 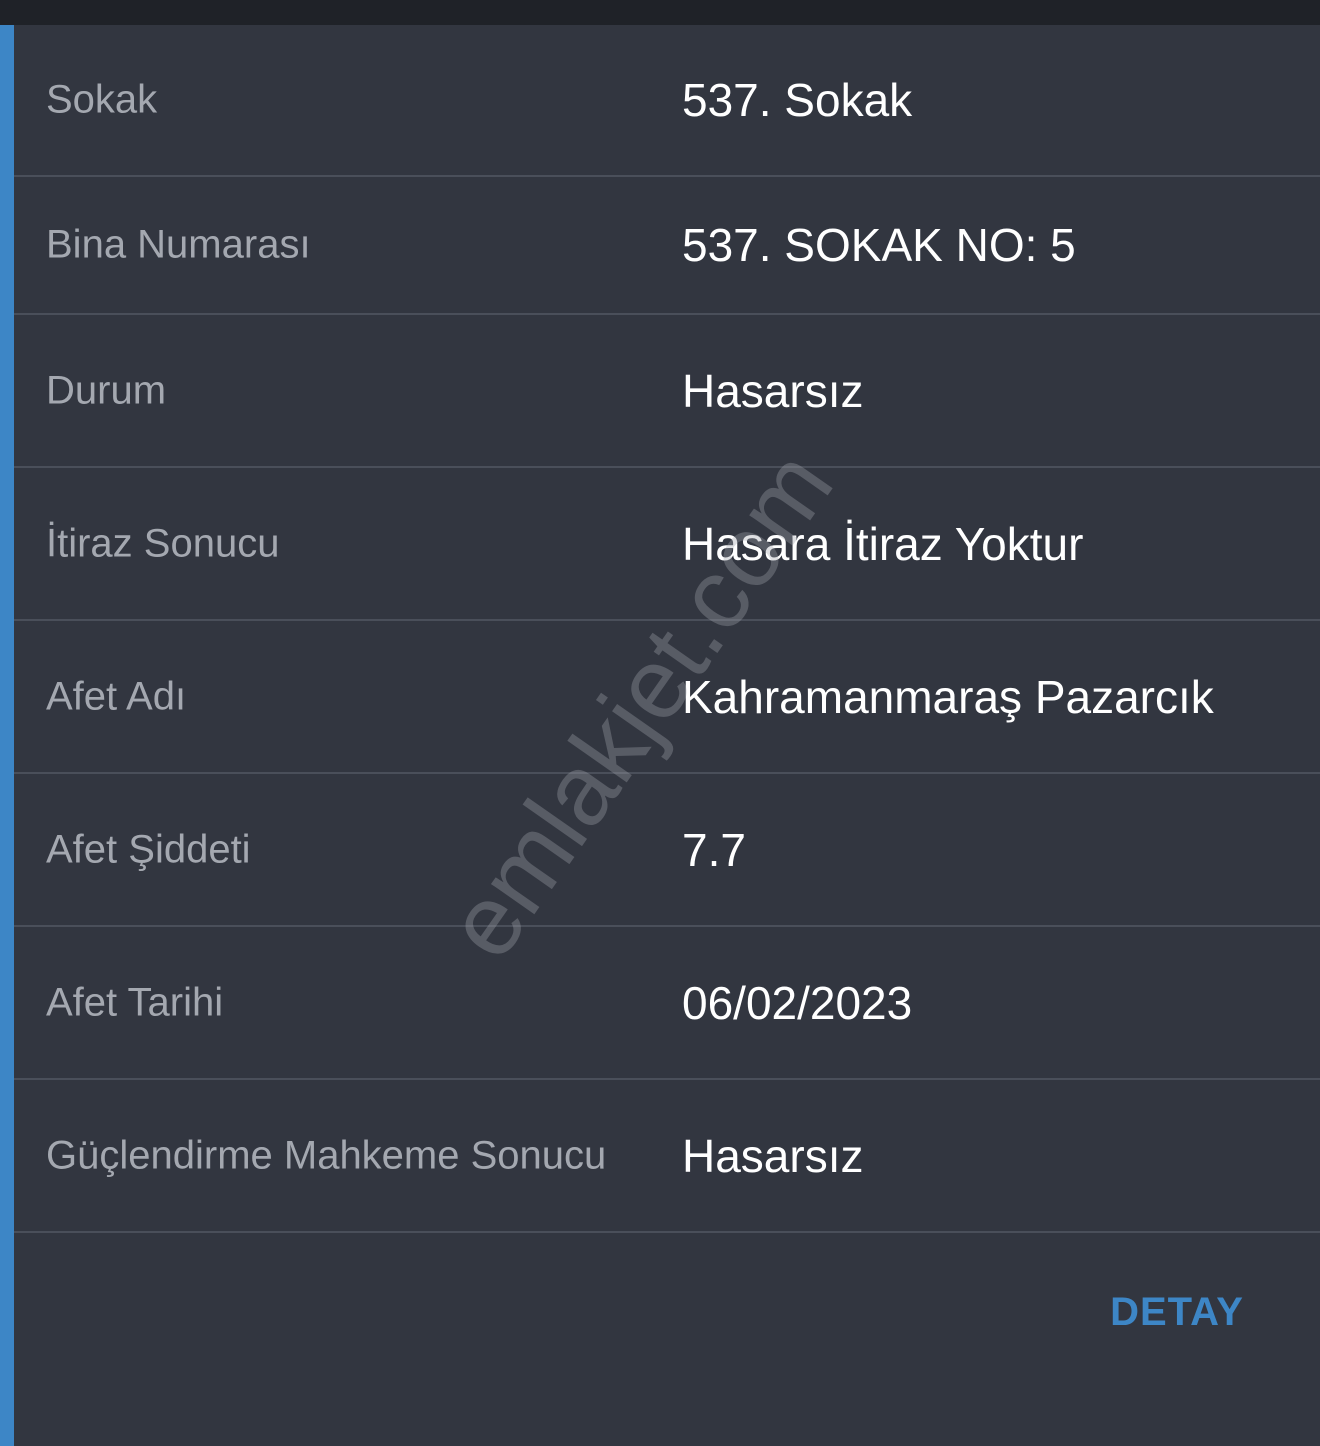 What do you see at coordinates (667, 1003) in the screenshot?
I see `info-row-disaster-date: Afet Tarihi 06/02/2023` at bounding box center [667, 1003].